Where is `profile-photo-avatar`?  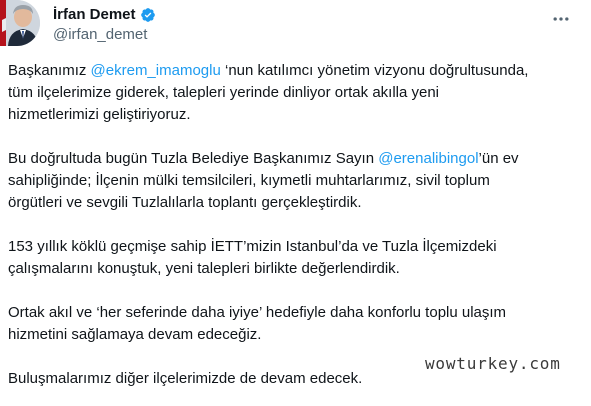 profile-photo-avatar is located at coordinates (20, 23).